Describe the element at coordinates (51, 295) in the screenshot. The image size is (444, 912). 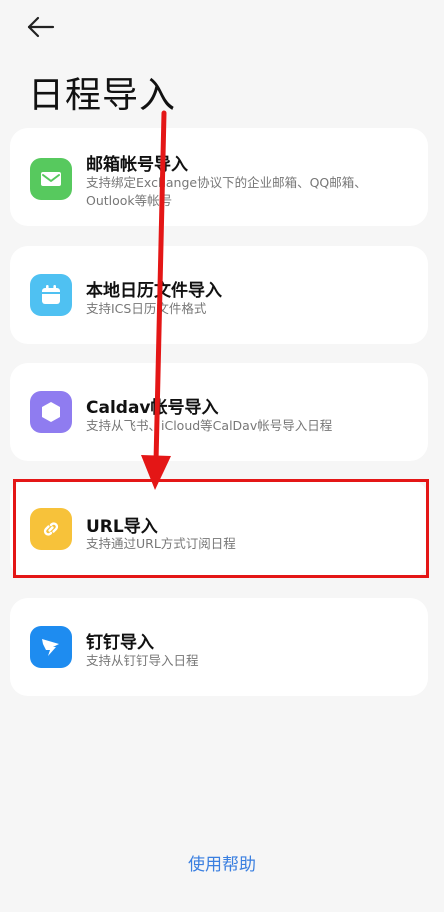
I see `calendar-icon` at that location.